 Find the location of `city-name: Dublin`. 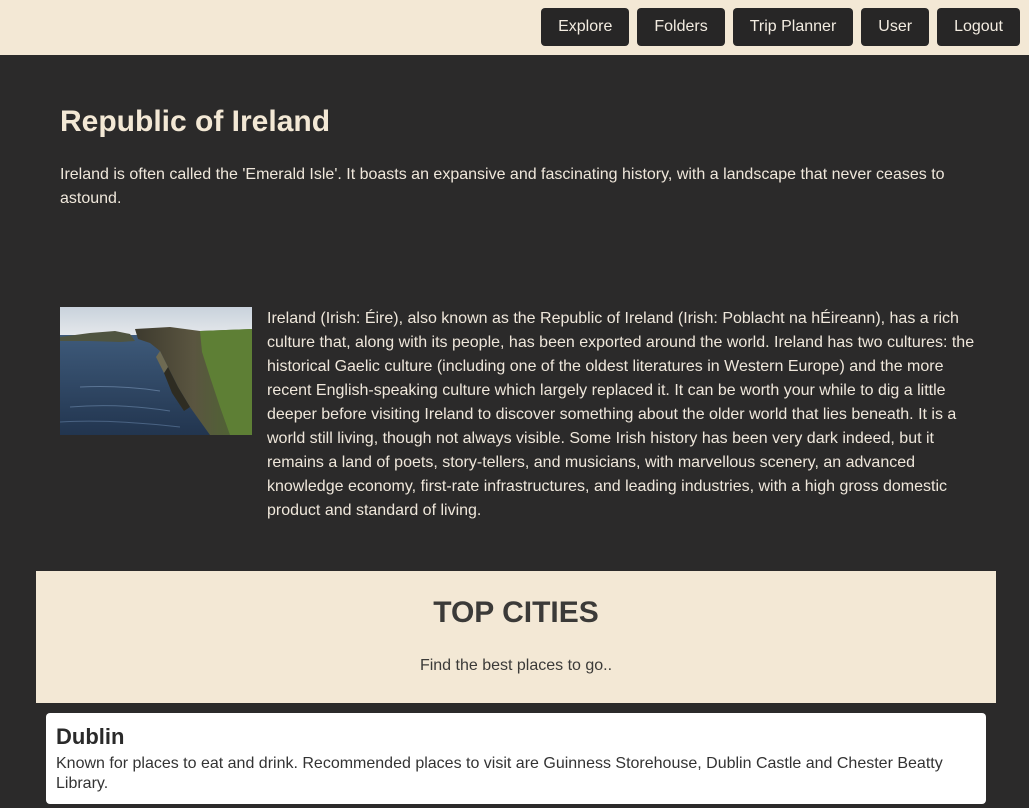

city-name: Dublin is located at coordinates (90, 736).